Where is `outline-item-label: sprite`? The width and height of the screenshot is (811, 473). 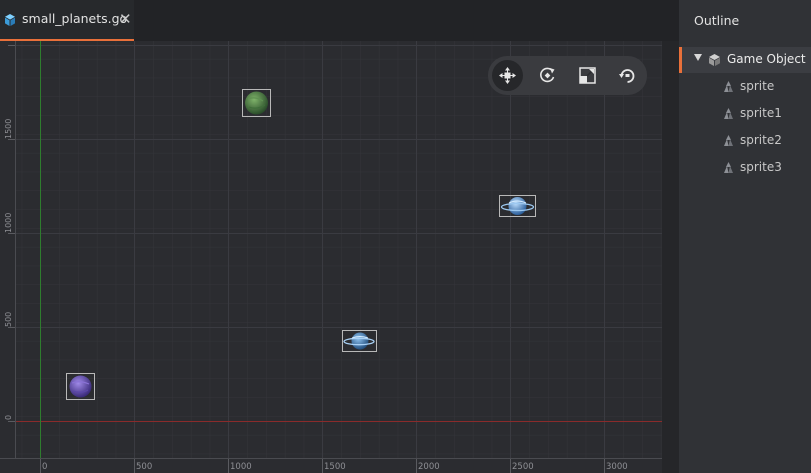
outline-item-label: sprite is located at coordinates (757, 86).